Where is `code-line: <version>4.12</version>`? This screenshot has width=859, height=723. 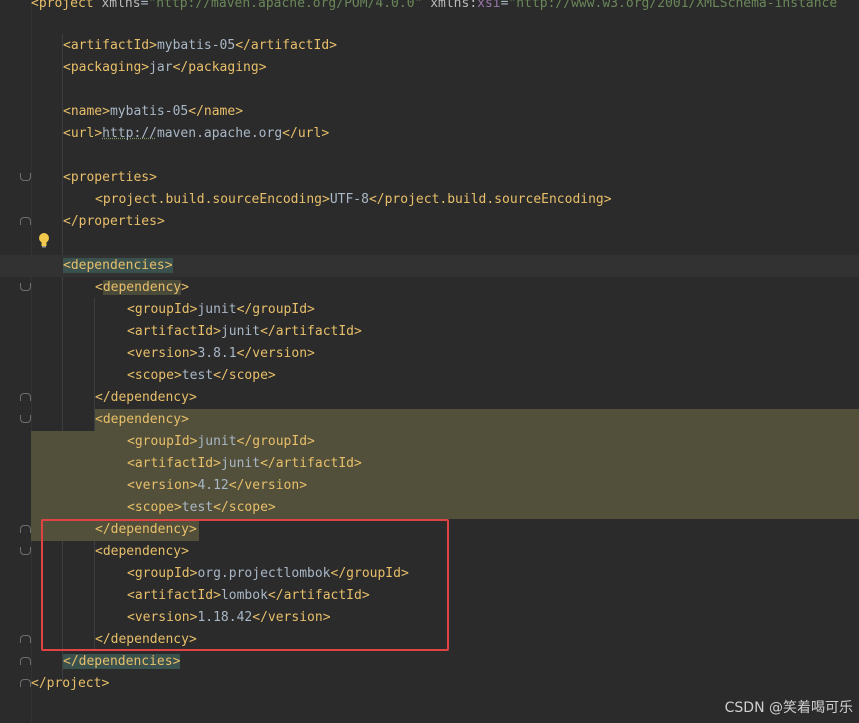 code-line: <version>4.12</version> is located at coordinates (429, 486).